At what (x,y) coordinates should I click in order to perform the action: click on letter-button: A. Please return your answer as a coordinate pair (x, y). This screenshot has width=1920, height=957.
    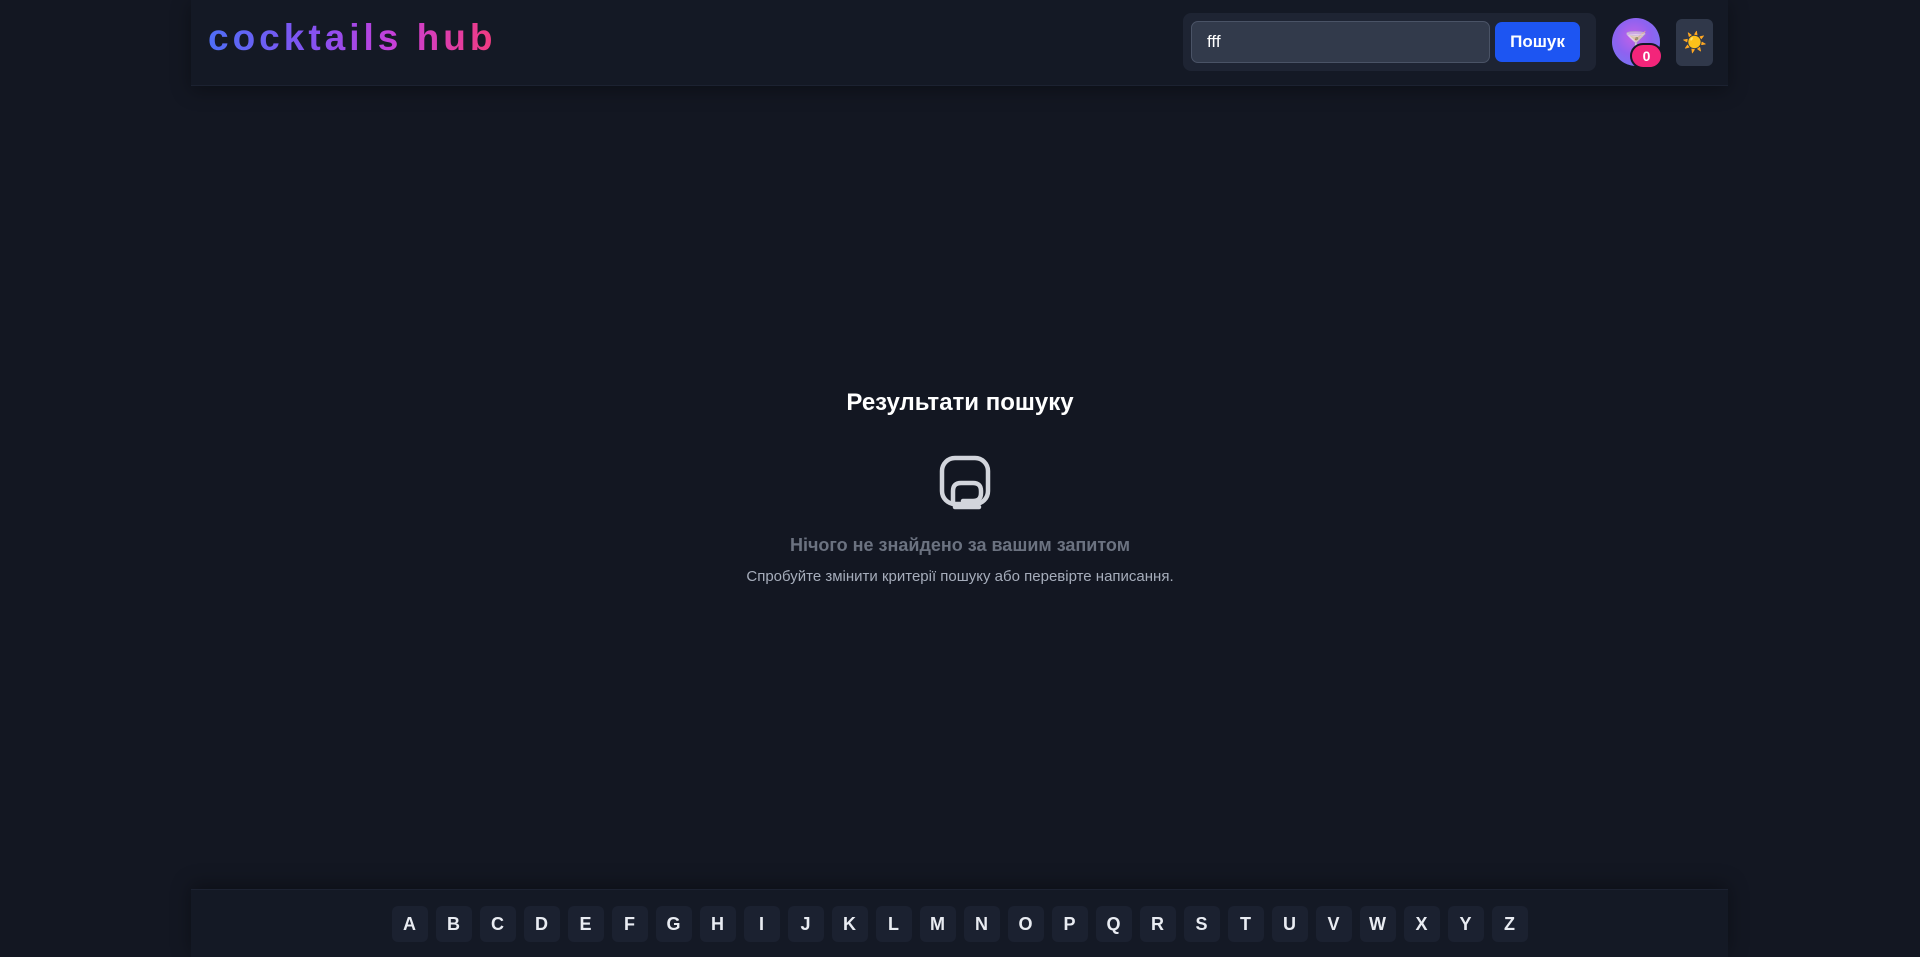
    Looking at the image, I should click on (409, 924).